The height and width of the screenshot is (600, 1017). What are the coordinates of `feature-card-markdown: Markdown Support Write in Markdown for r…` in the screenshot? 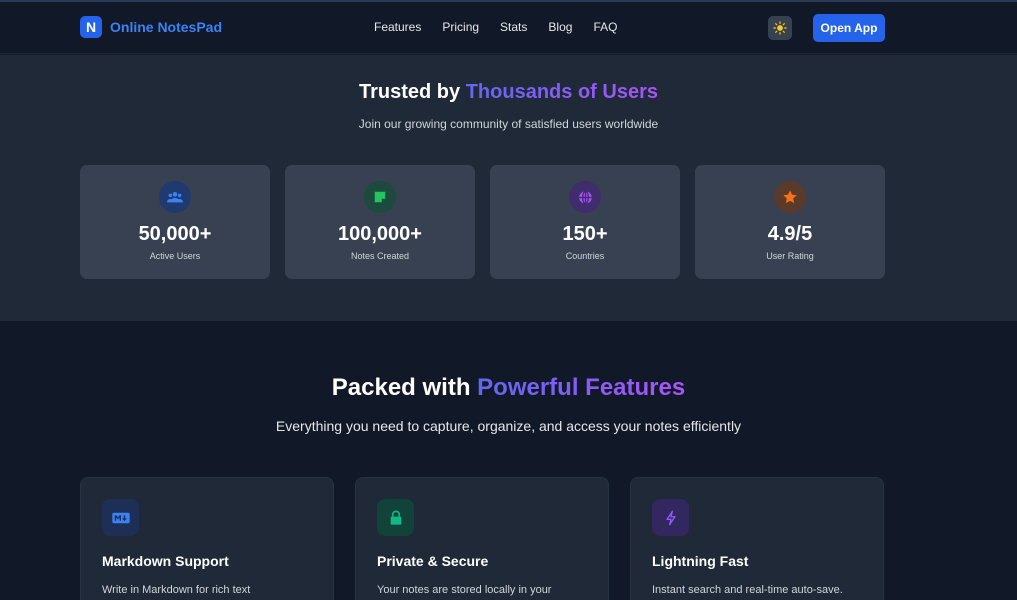 It's located at (207, 538).